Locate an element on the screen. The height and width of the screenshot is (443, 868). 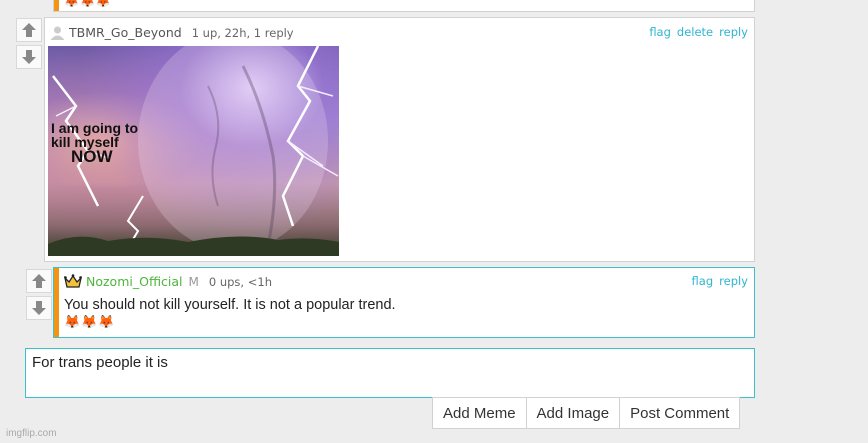
delete-link: delete is located at coordinates (695, 32).